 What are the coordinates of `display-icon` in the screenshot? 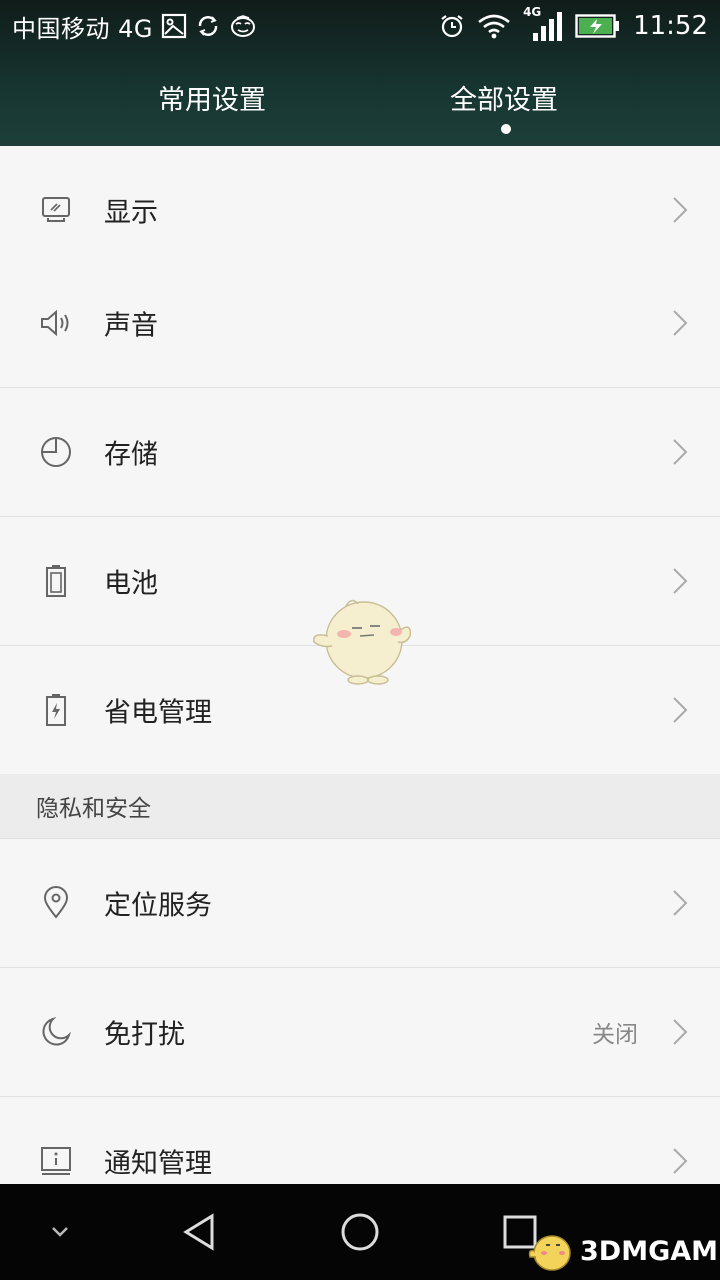 It's located at (56, 210).